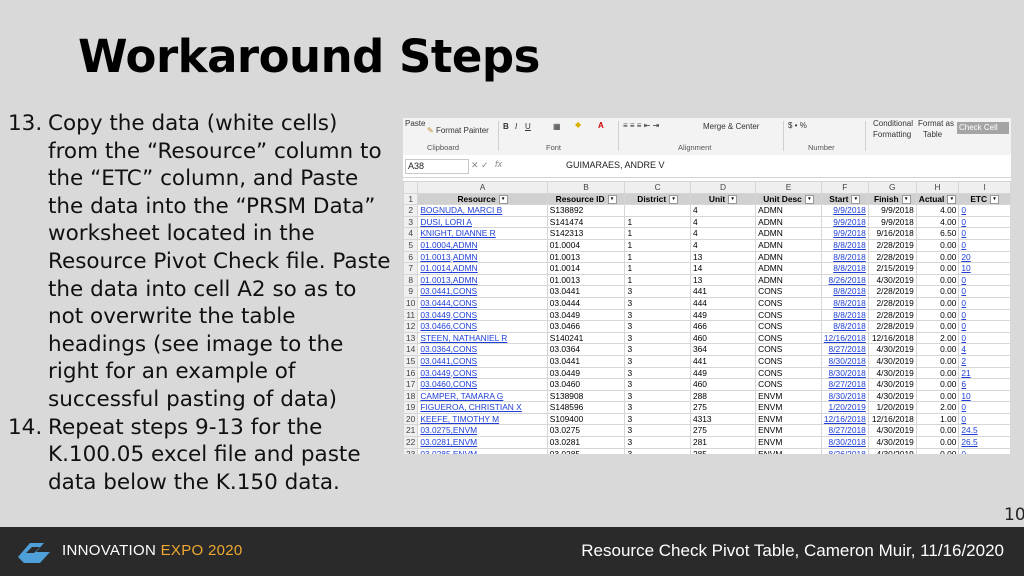 The image size is (1024, 576). Describe the element at coordinates (723, 450) in the screenshot. I see `table-cell: 285` at that location.